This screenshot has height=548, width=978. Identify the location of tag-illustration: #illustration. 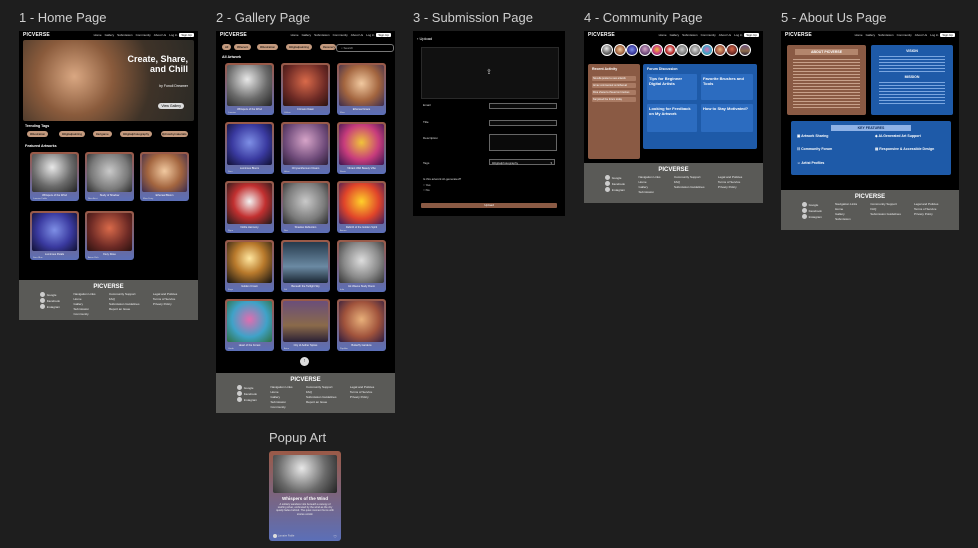
(38, 134).